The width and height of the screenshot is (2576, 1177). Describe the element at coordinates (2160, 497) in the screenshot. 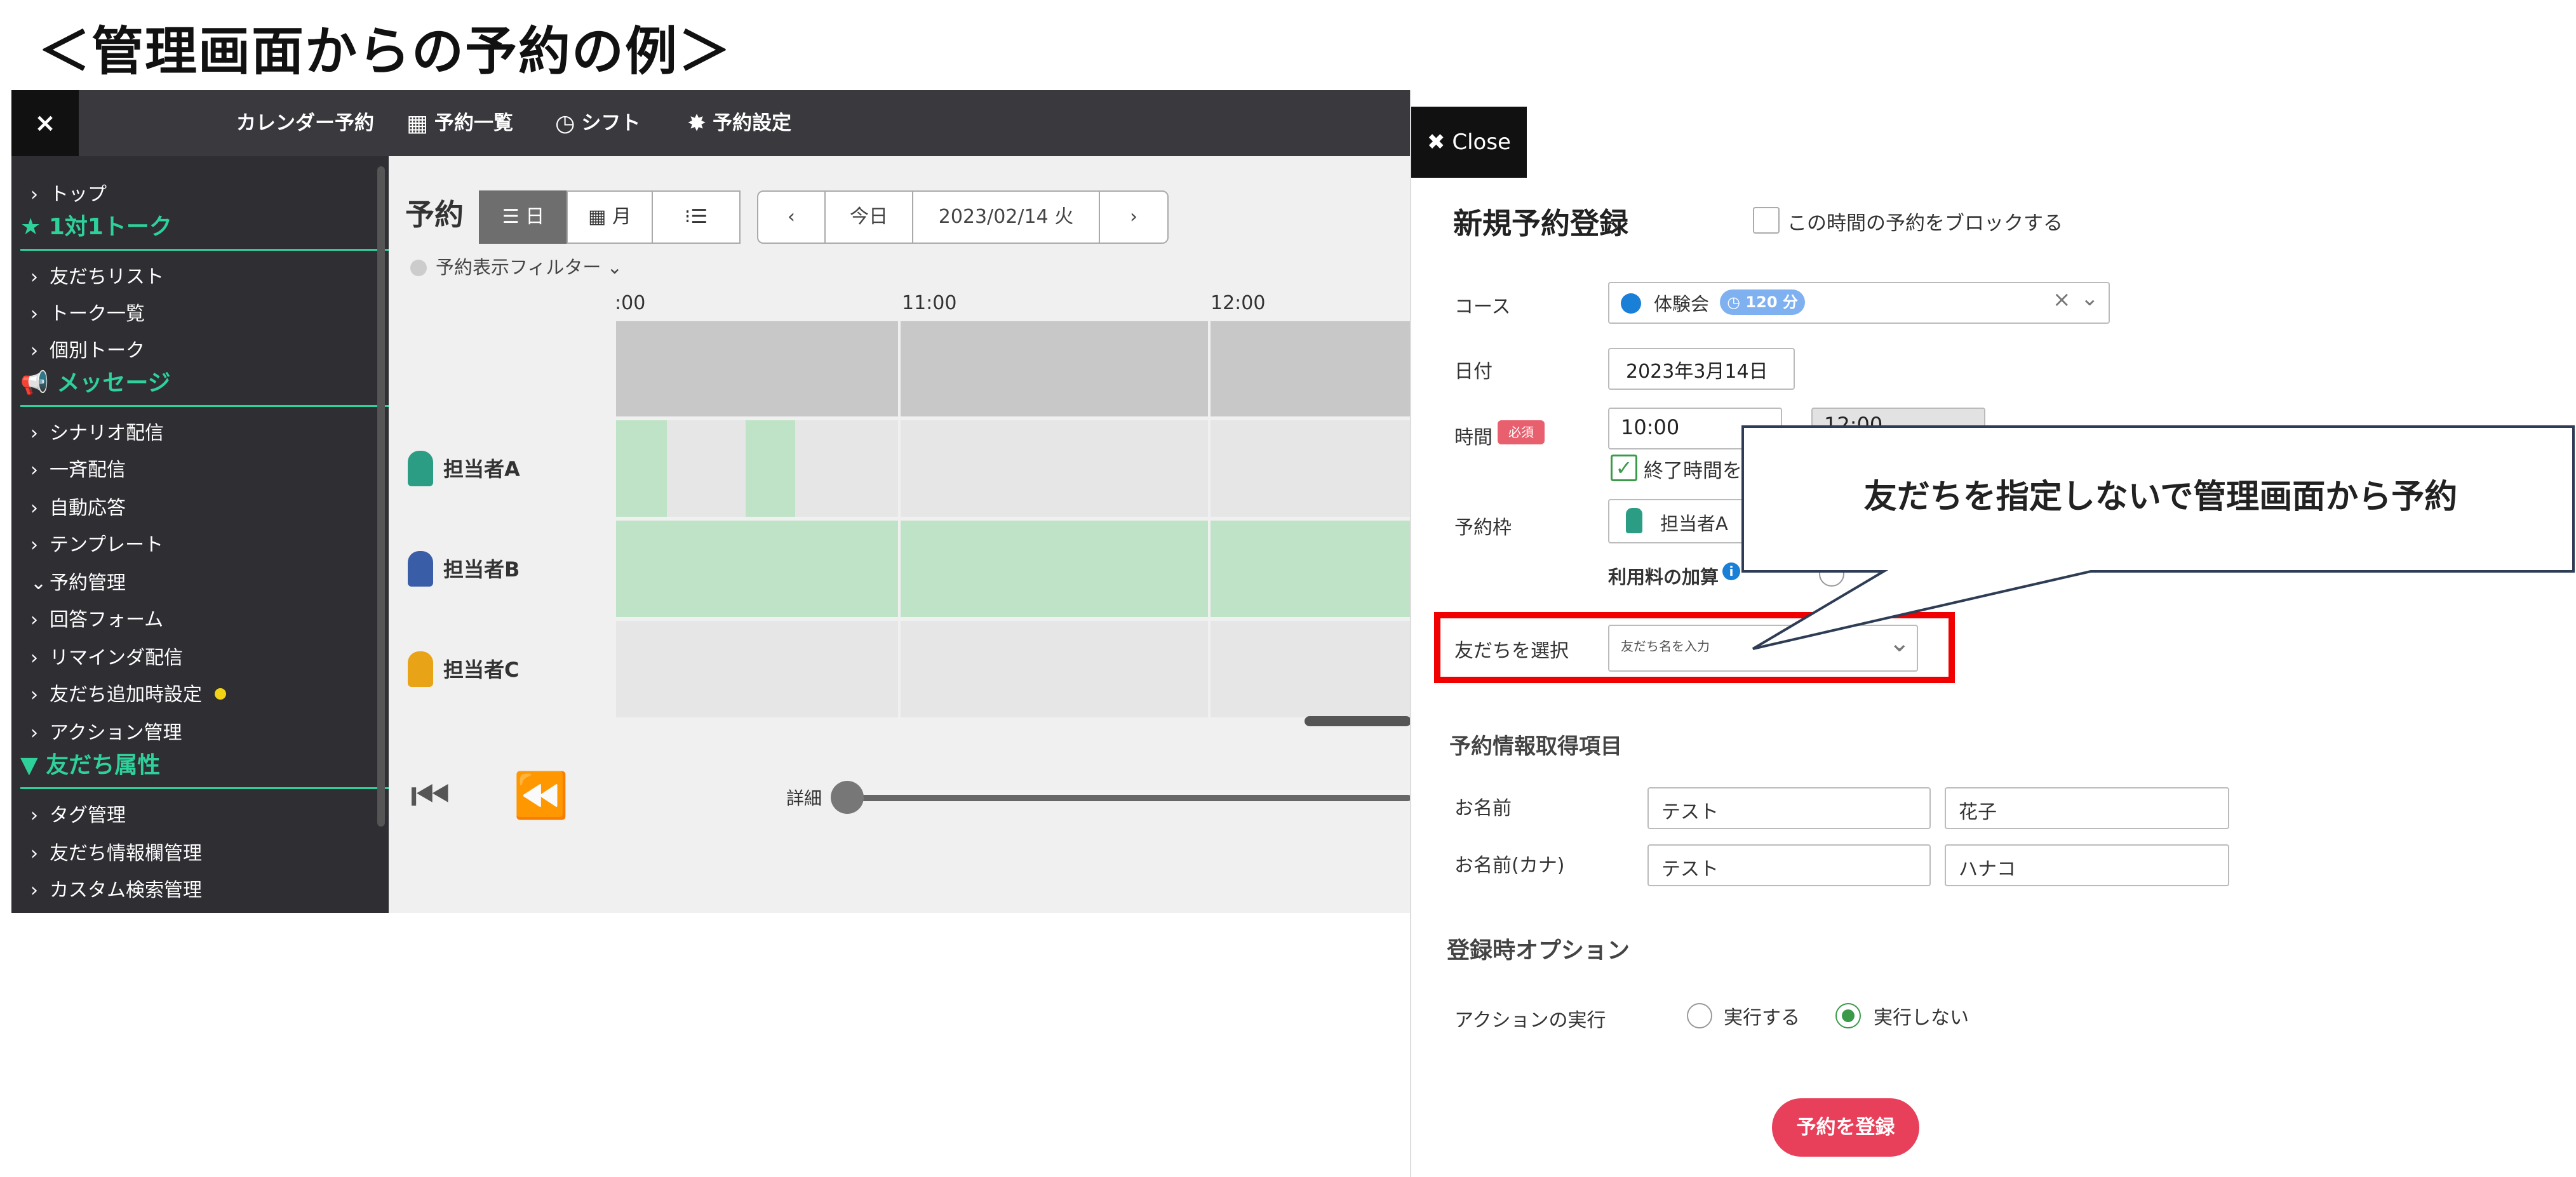

I see `callout-text: 友だちを指定しないで管理画面から予約` at that location.